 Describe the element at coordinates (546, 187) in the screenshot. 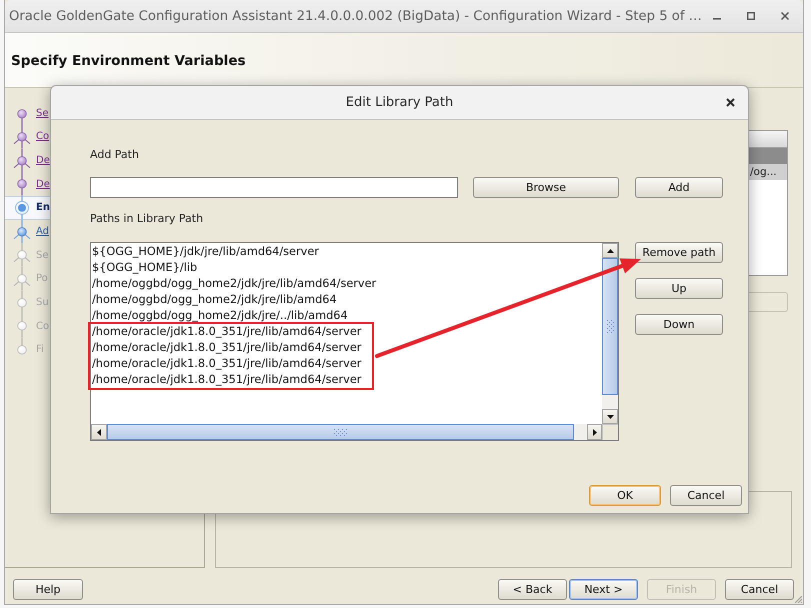

I see `browse-button: Browse` at that location.